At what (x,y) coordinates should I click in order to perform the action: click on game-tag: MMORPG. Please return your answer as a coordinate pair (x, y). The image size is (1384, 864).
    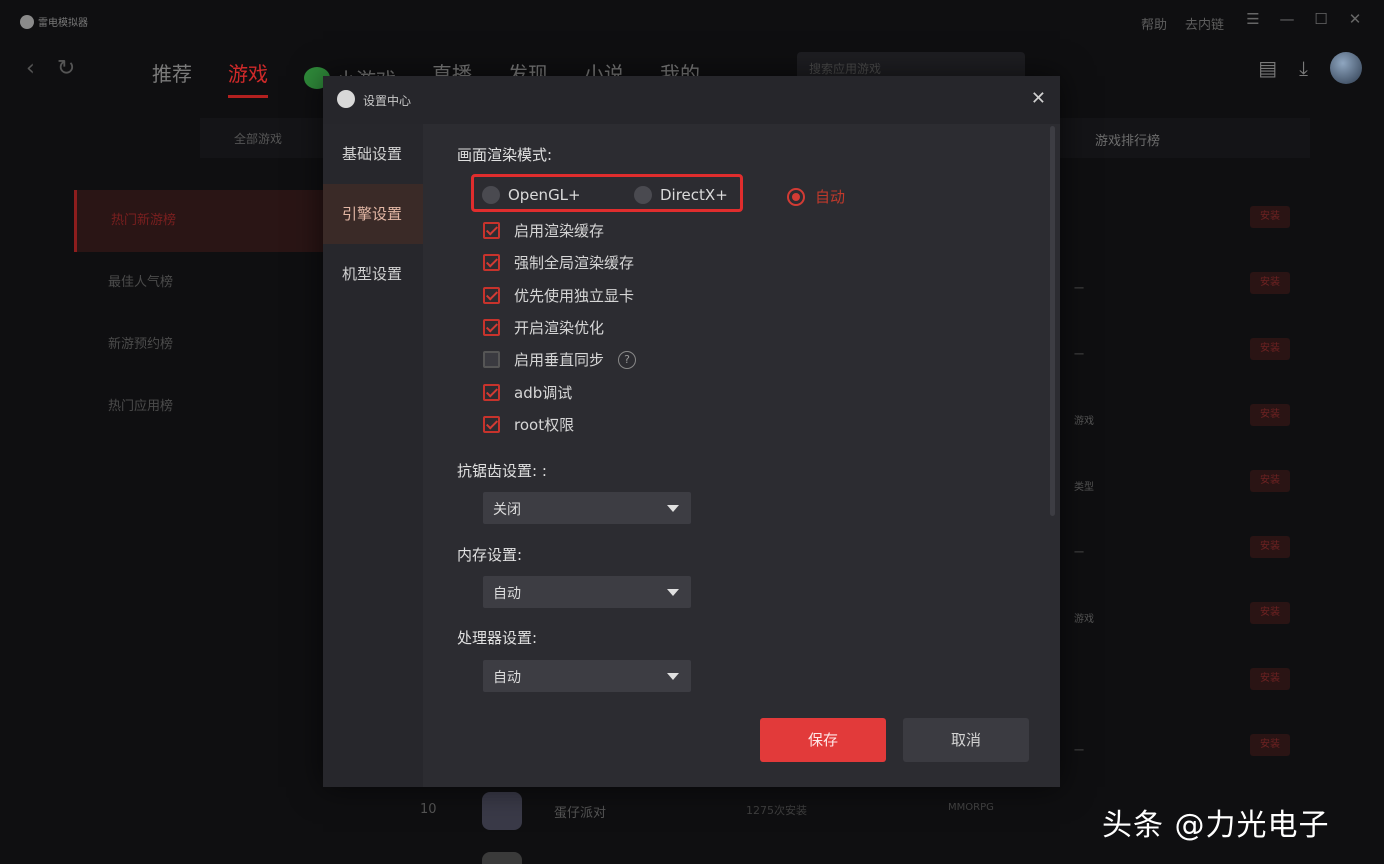
    Looking at the image, I should click on (971, 807).